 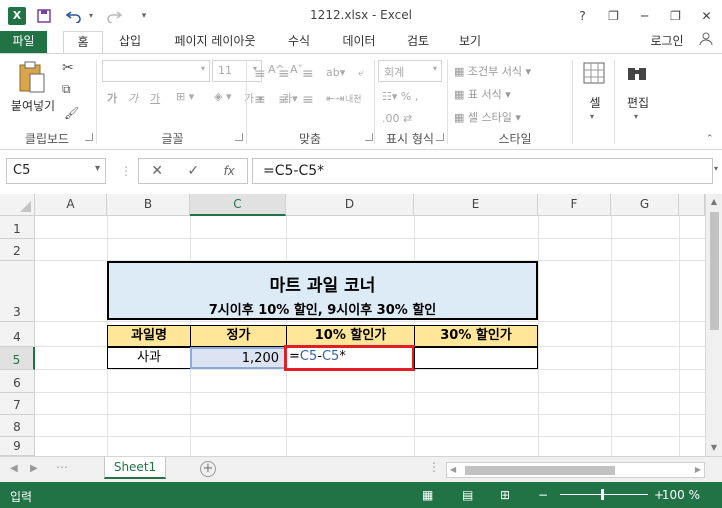 What do you see at coordinates (33, 105) in the screenshot?
I see `paste-button: 붙여넣기` at bounding box center [33, 105].